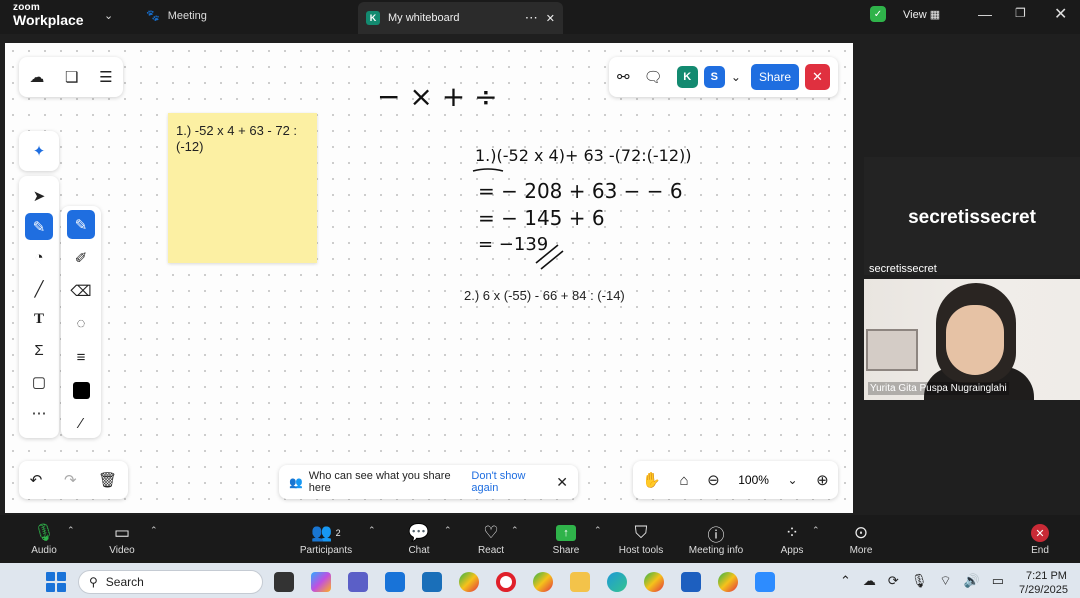 This screenshot has height=598, width=1080. Describe the element at coordinates (48, 20) in the screenshot. I see `app-logo-name: Workplace` at that location.